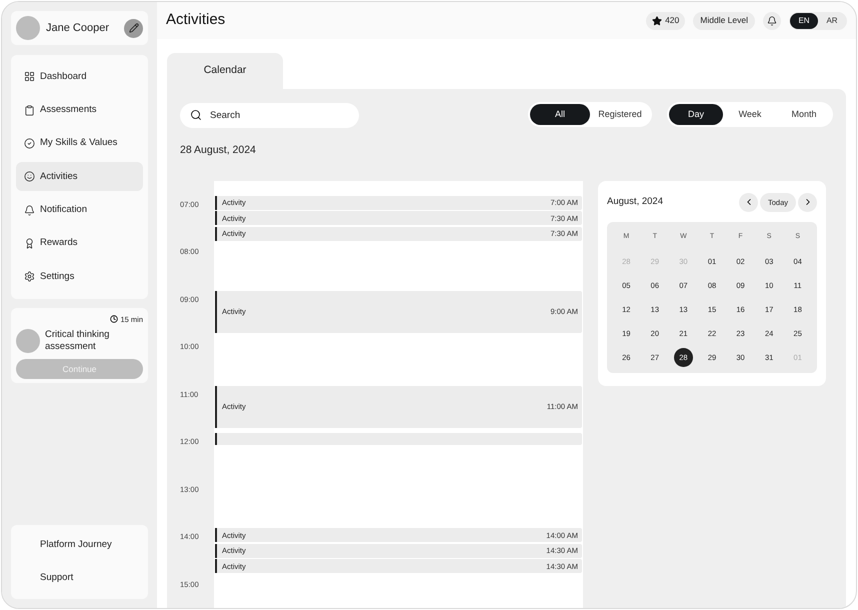 This screenshot has width=858, height=610. What do you see at coordinates (807, 202) in the screenshot?
I see `next-button` at bounding box center [807, 202].